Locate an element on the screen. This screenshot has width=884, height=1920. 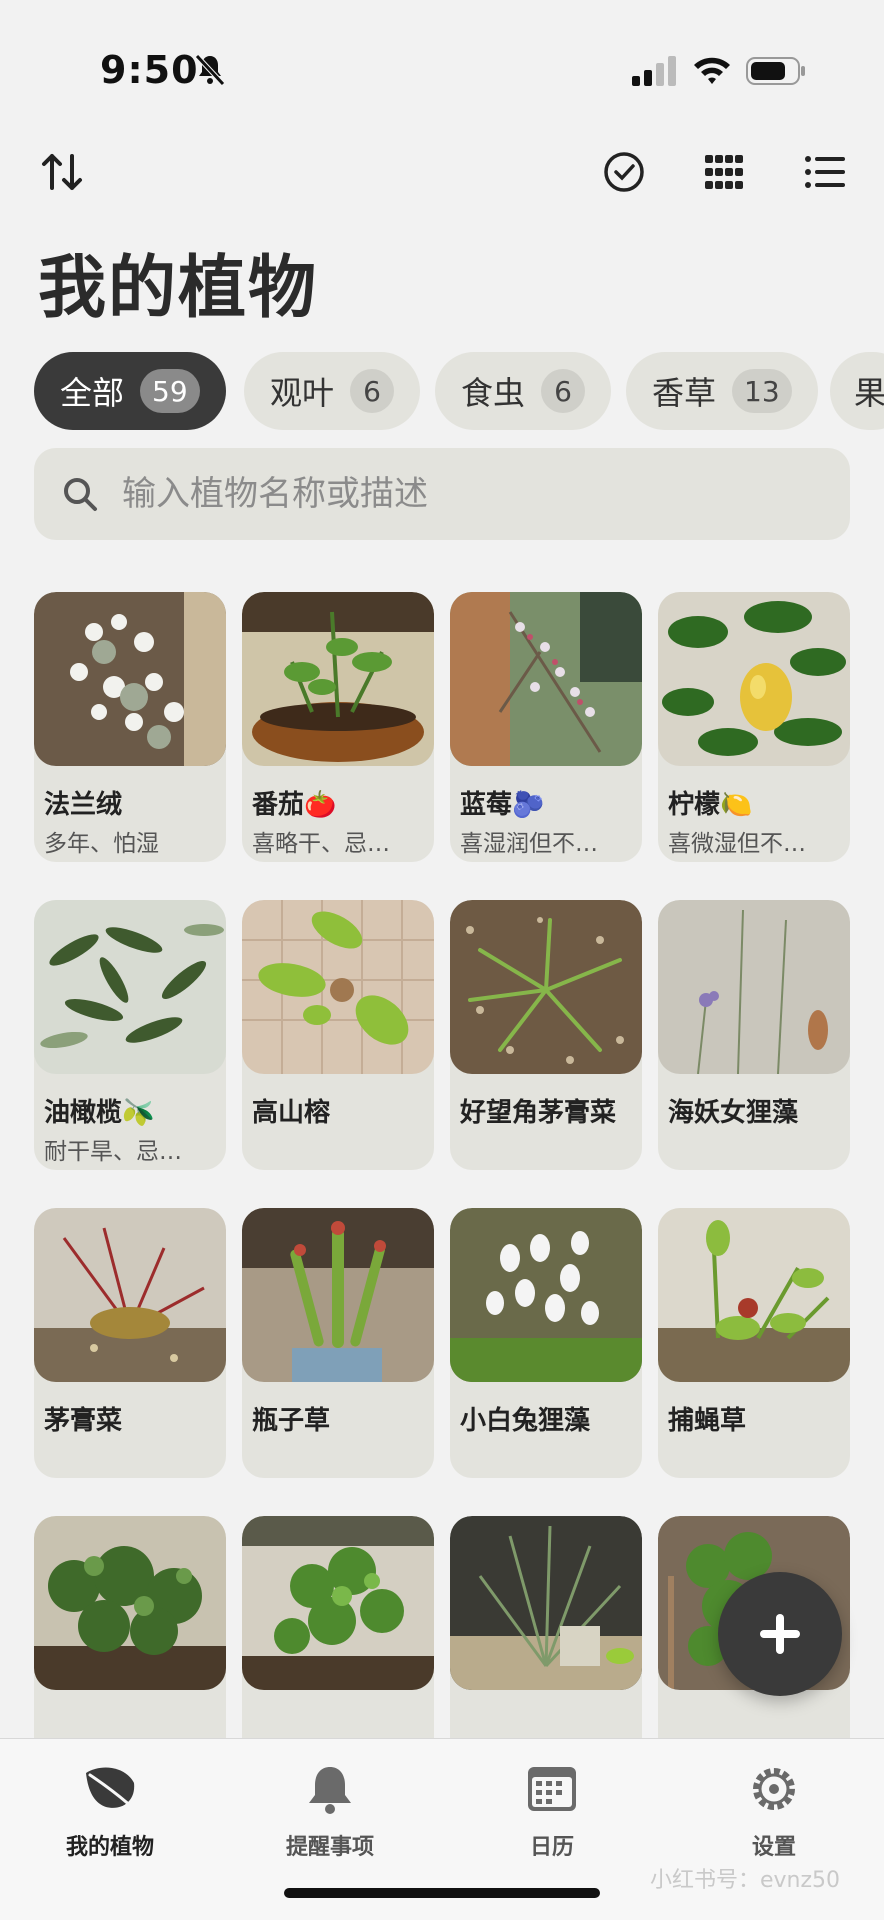
search-icon is located at coordinates (80, 494).